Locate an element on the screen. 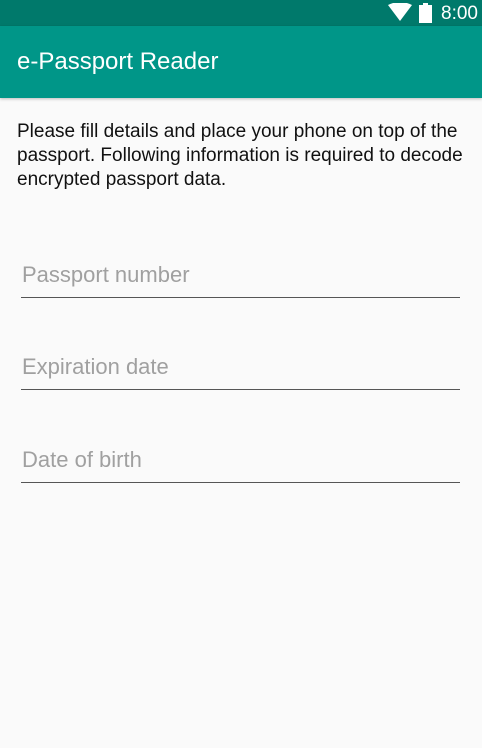 This screenshot has width=482, height=748. status-time: 8:00 is located at coordinates (459, 13).